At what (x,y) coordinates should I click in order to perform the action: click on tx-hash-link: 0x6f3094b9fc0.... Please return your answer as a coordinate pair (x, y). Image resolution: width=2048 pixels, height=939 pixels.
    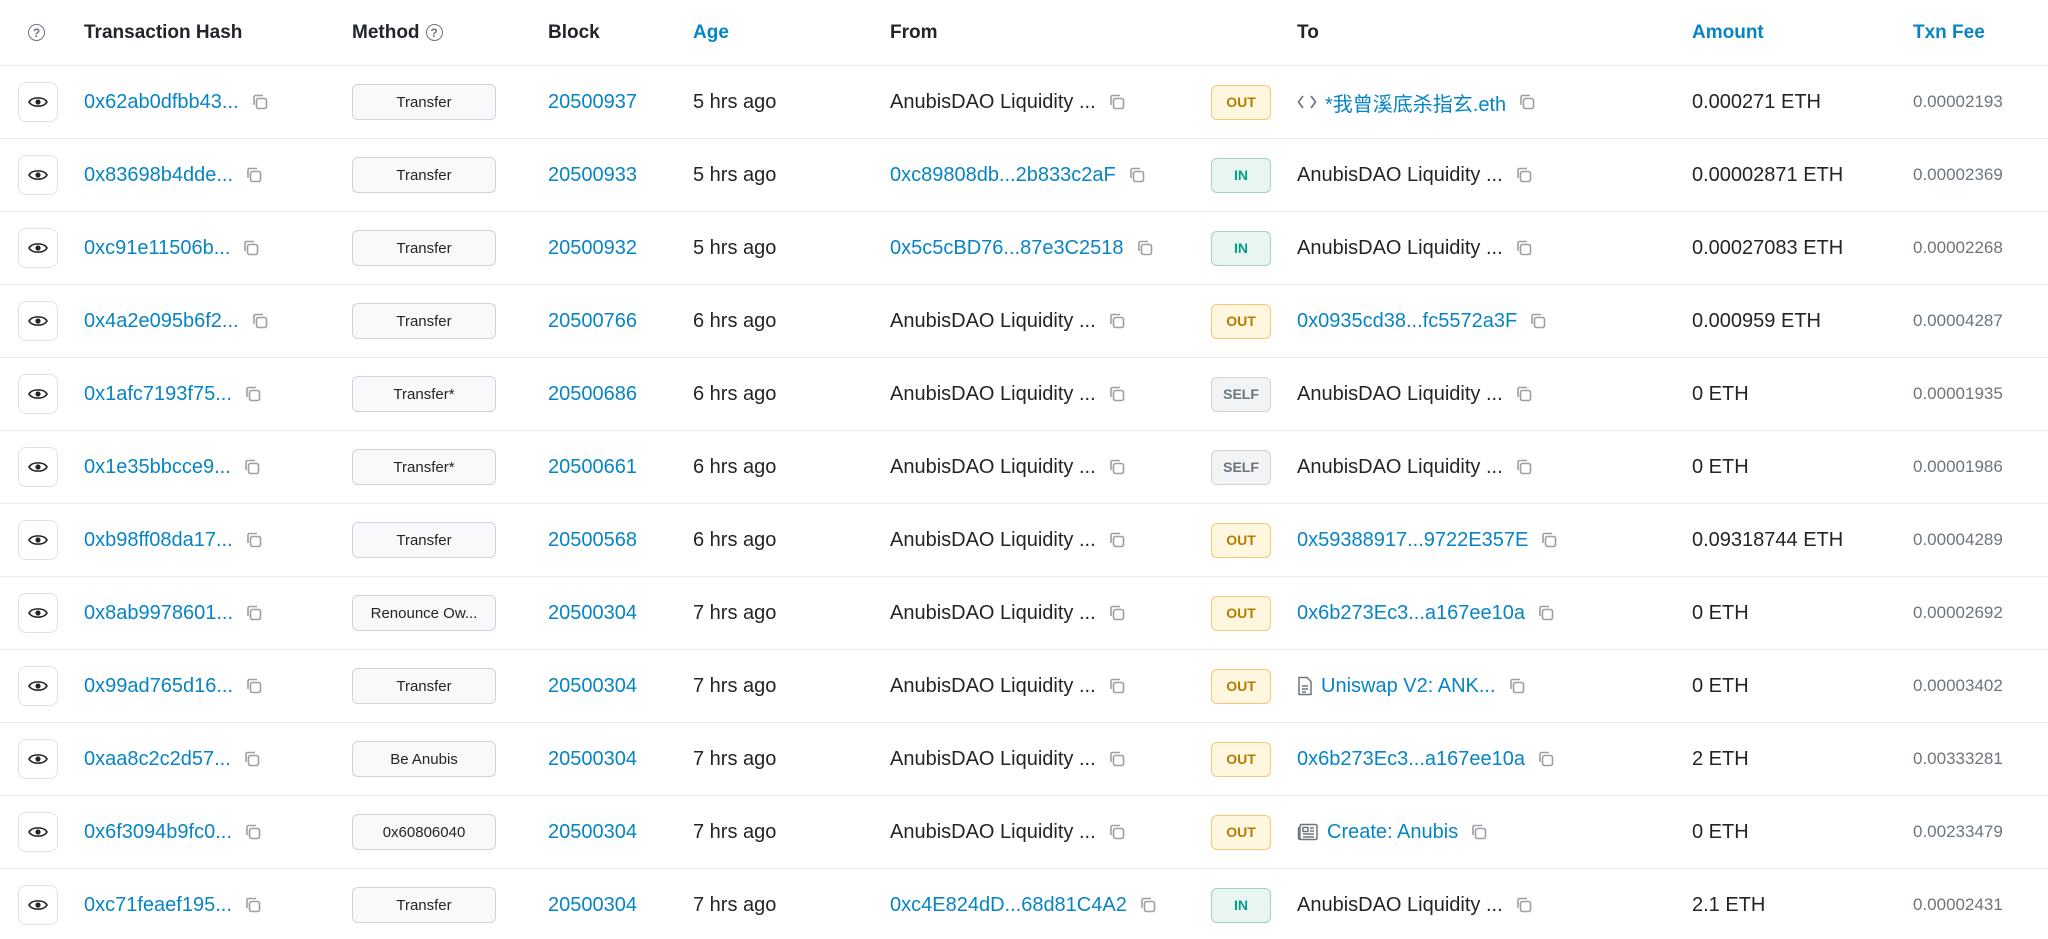
    Looking at the image, I should click on (158, 832).